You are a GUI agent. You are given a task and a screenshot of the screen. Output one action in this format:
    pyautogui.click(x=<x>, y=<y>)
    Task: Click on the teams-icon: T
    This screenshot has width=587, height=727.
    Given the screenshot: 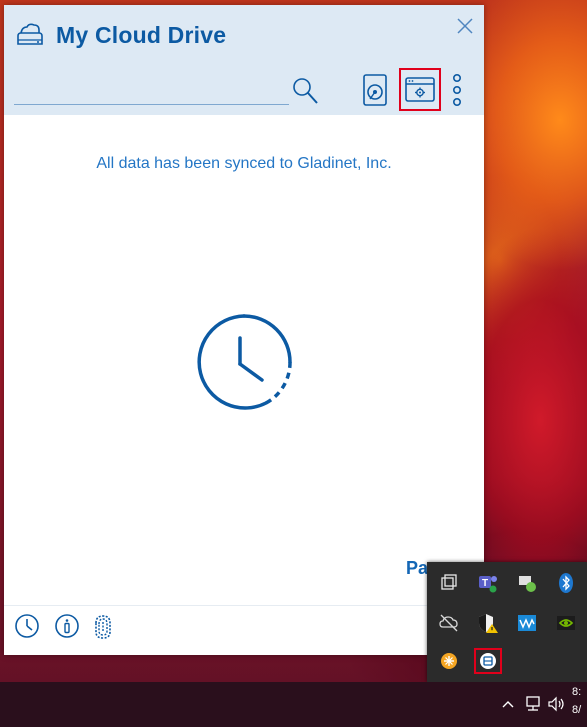 What is the action you would take?
    pyautogui.click(x=488, y=583)
    